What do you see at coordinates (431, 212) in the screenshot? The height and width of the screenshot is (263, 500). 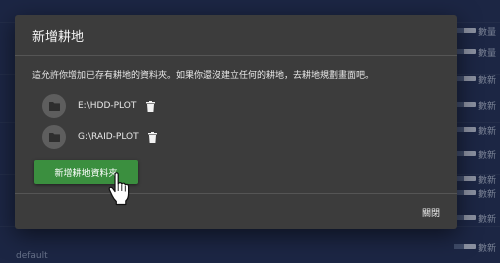 I see `close-button: 關閉` at bounding box center [431, 212].